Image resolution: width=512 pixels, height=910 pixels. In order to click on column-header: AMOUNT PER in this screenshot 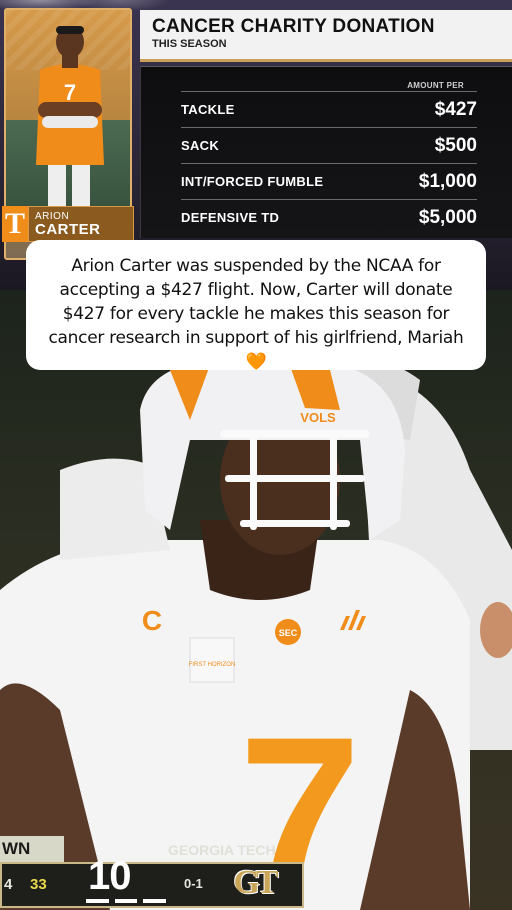, I will do `click(435, 85)`.